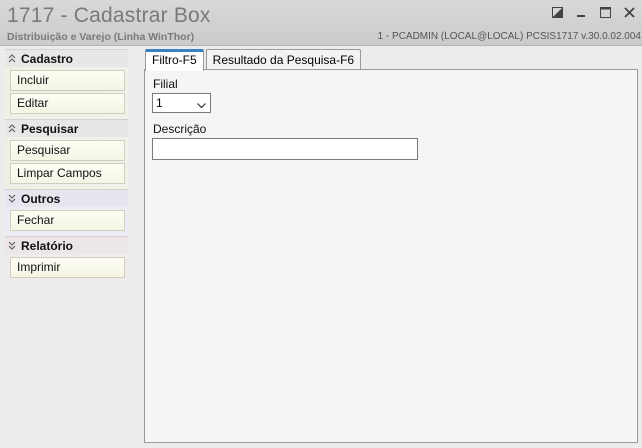 Image resolution: width=642 pixels, height=448 pixels. I want to click on group-relatorio: Relatório Imprimir, so click(66, 259).